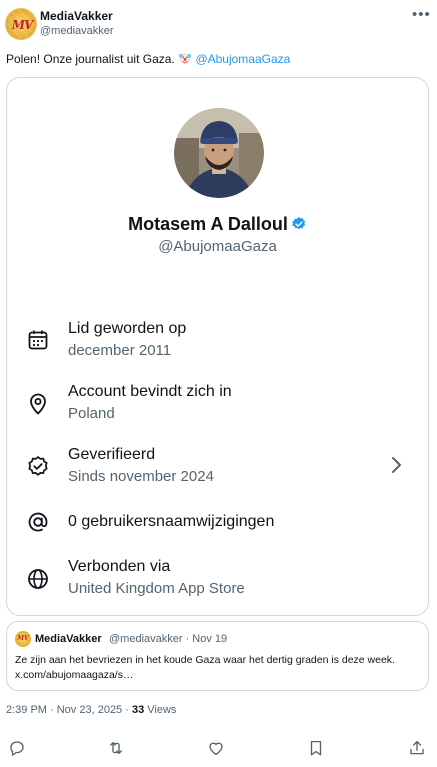 The image size is (437, 767). I want to click on row-title: Account bevindt zich in, so click(150, 391).